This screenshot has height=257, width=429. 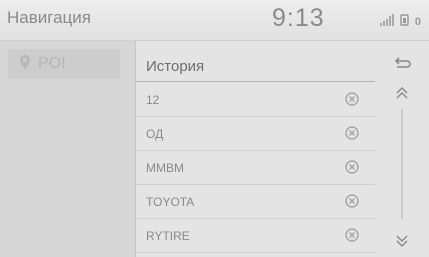 I want to click on app-title: Навигация, so click(x=49, y=17).